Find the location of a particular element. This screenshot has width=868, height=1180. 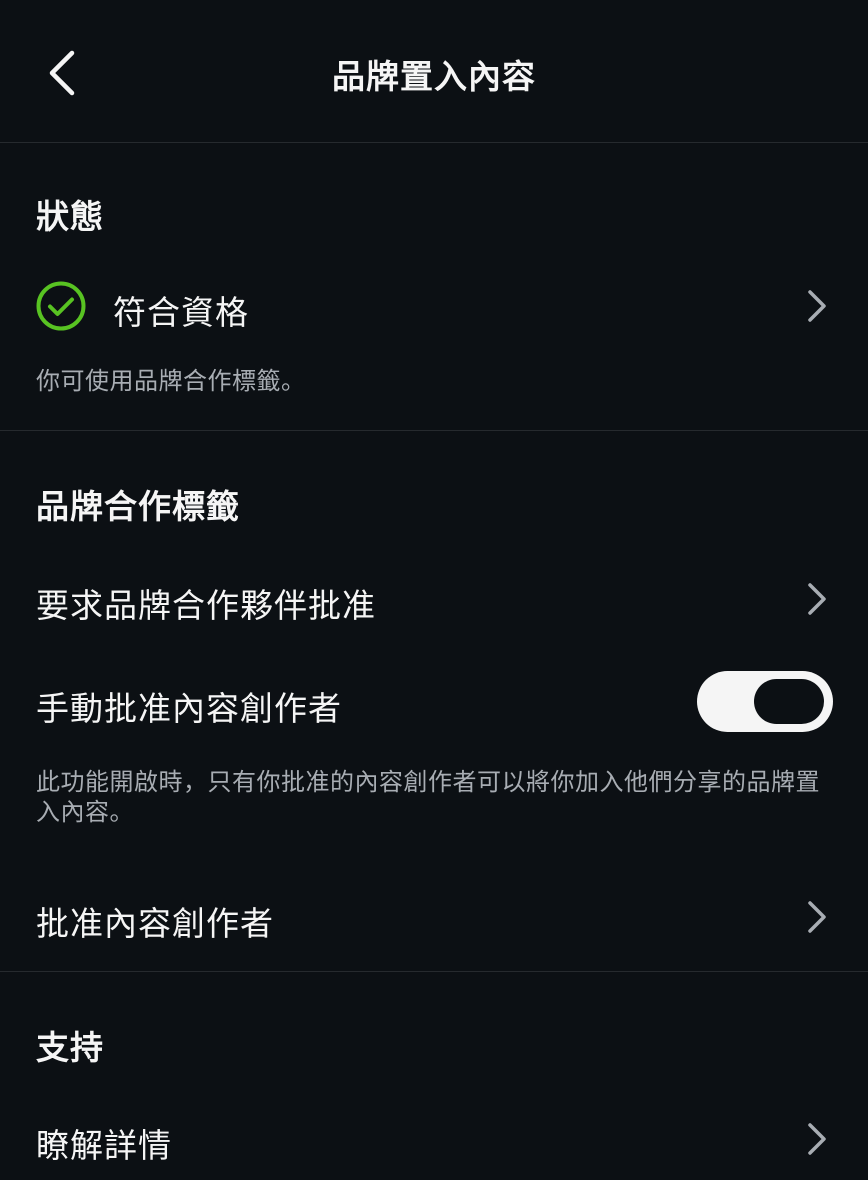

approved-creators-label: 批准內容創作者 is located at coordinates (155, 923).